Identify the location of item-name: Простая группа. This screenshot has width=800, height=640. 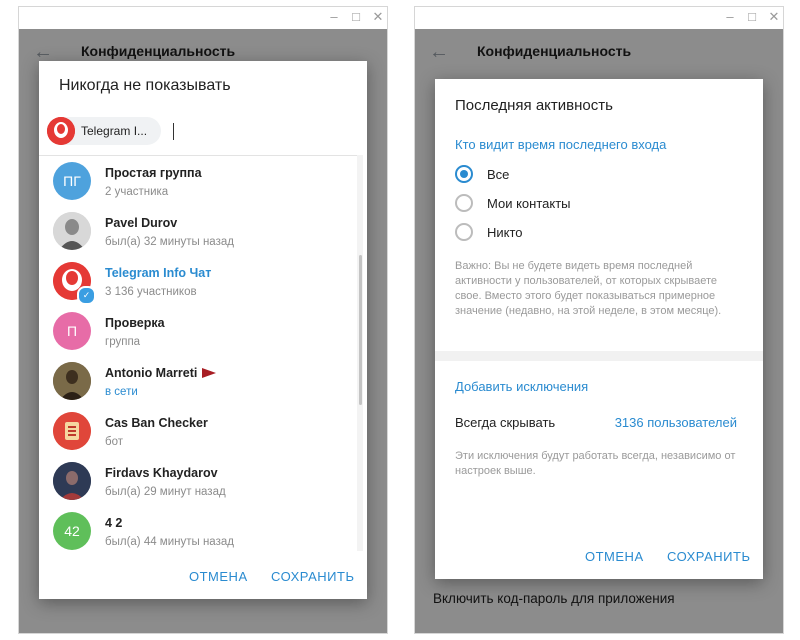
(153, 173).